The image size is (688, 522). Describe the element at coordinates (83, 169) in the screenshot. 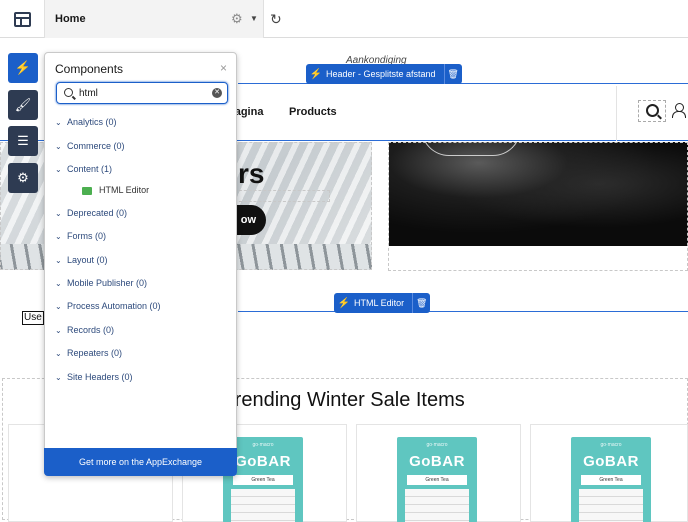

I see `category-content: ⌄ Content (1)` at that location.